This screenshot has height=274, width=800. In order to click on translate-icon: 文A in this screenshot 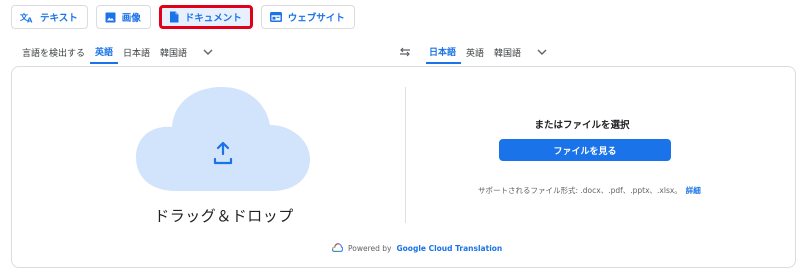, I will do `click(27, 17)`.